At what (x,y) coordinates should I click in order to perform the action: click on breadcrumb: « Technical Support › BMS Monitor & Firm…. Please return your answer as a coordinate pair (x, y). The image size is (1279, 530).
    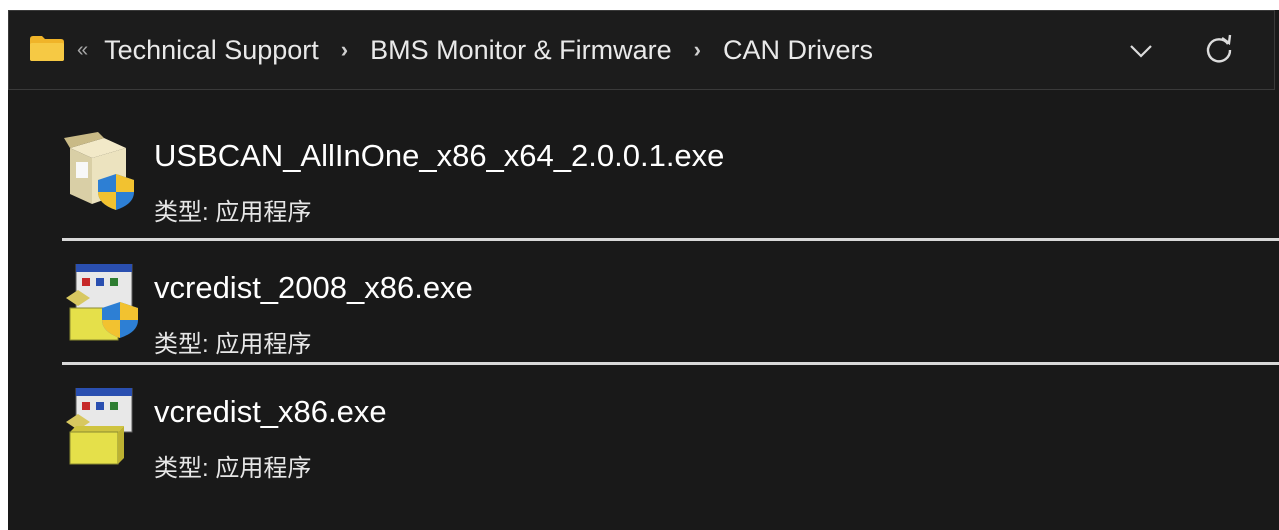
    Looking at the image, I should click on (475, 50).